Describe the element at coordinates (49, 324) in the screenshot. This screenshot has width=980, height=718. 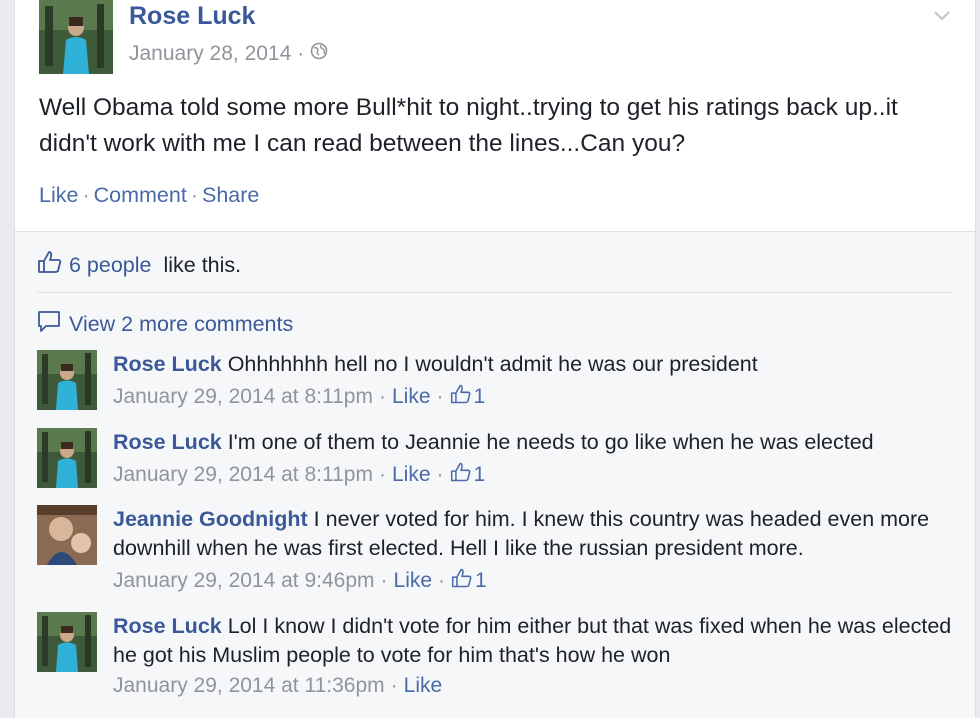
I see `comment-bubble-icon` at that location.